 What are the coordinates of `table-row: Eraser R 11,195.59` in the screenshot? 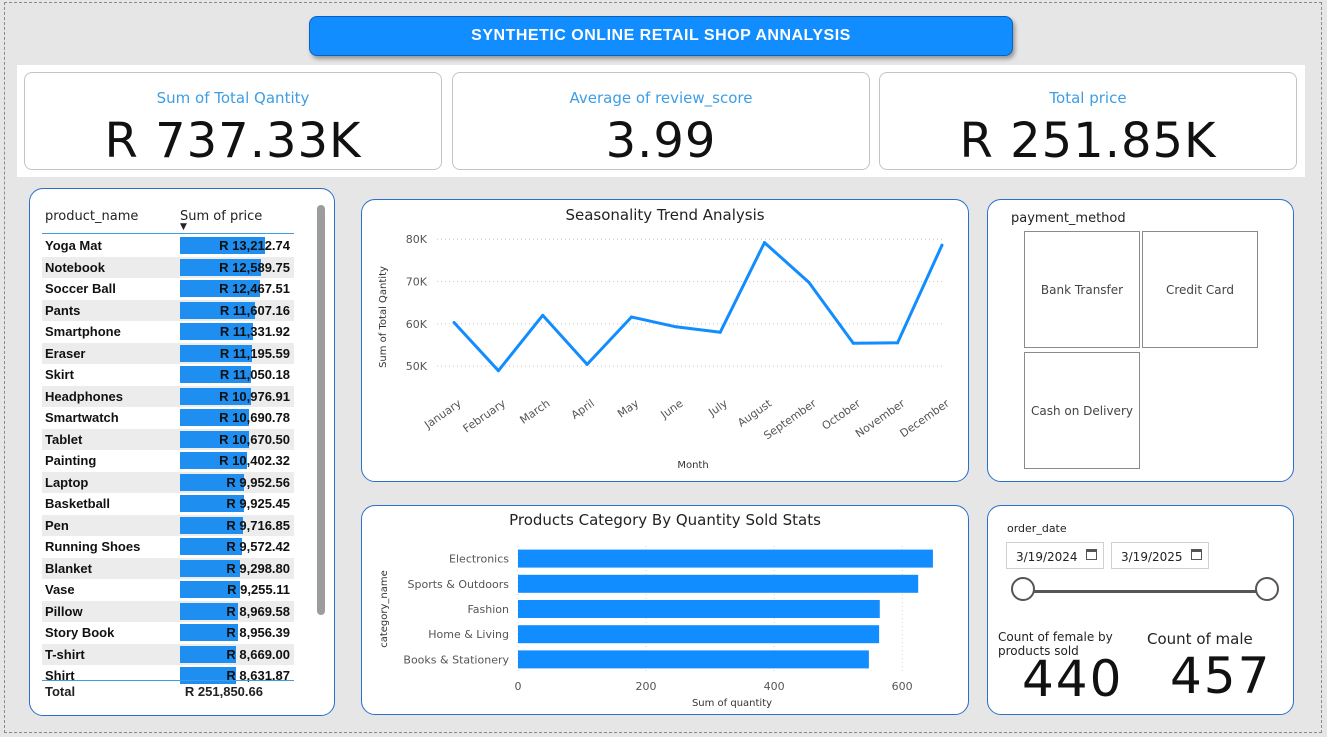 It's located at (168, 353).